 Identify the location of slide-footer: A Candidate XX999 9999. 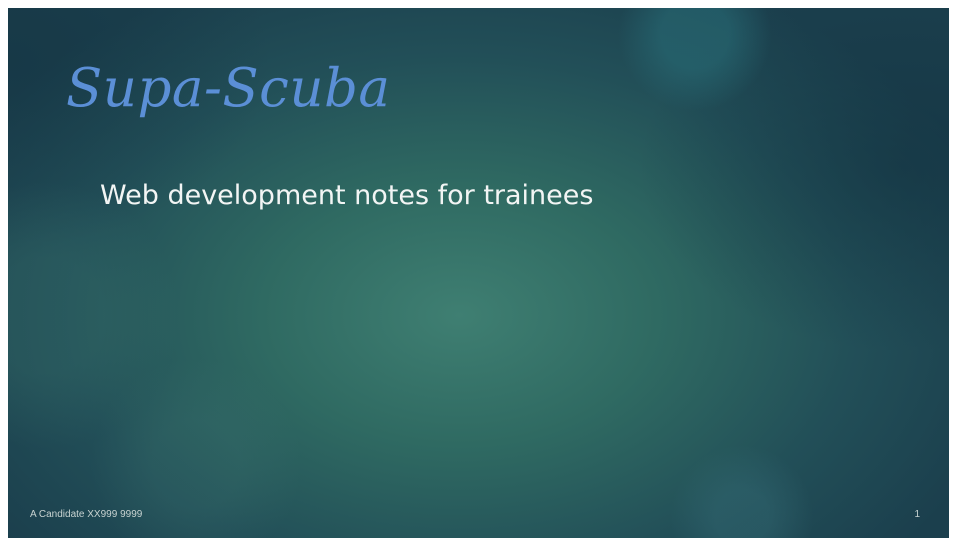
(86, 514).